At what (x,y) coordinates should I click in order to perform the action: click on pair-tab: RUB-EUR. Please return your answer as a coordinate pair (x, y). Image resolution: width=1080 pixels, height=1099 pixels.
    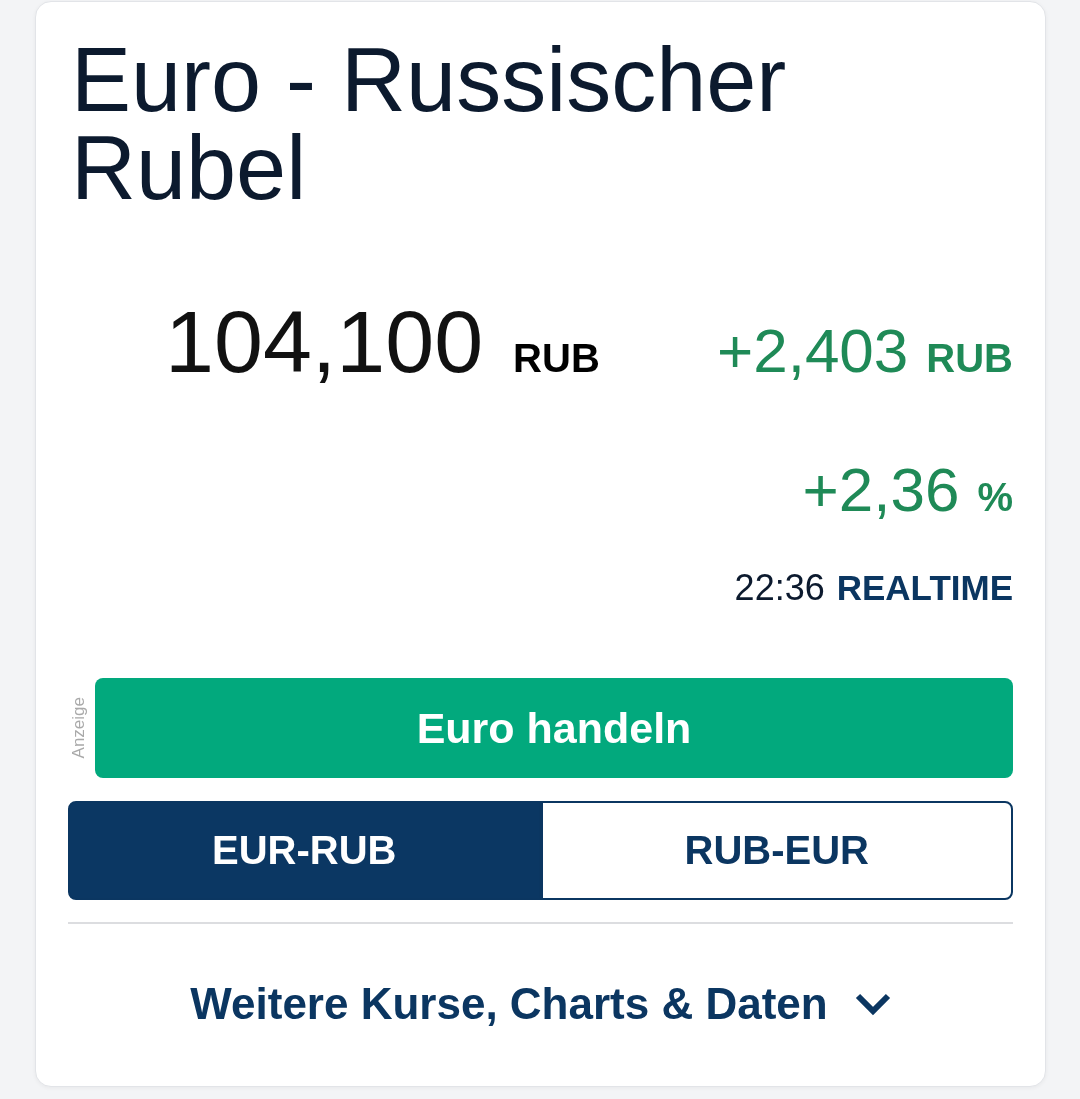
    Looking at the image, I should click on (776, 850).